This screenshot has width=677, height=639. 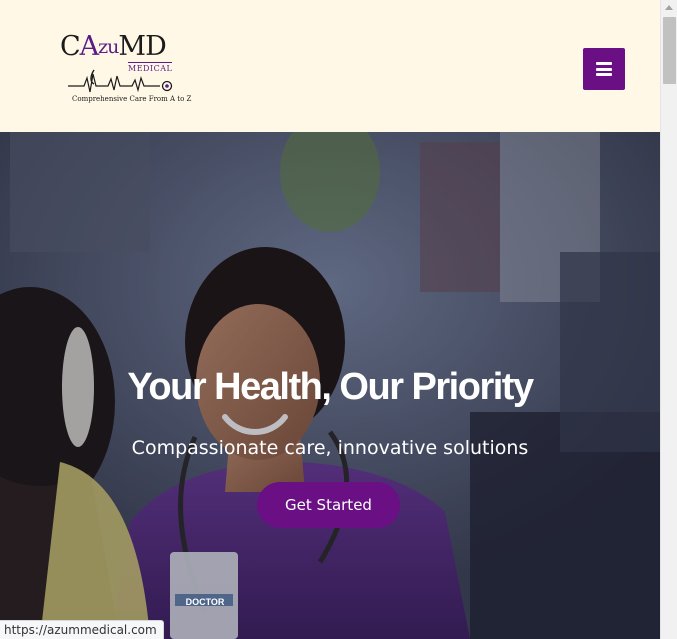 What do you see at coordinates (669, 7) in the screenshot?
I see `scroll-up-arrow-icon` at bounding box center [669, 7].